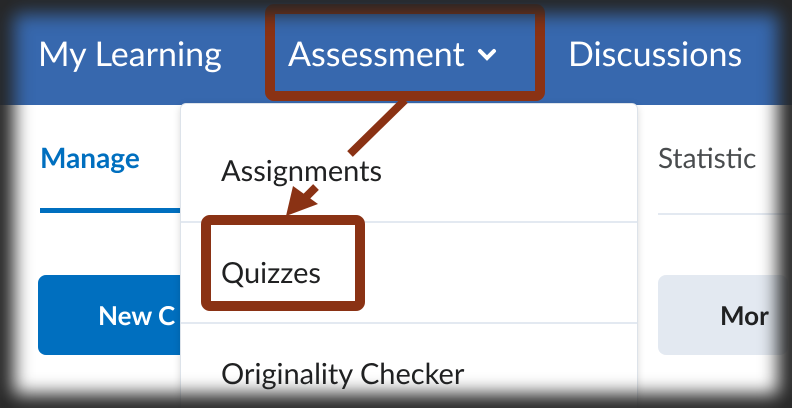  What do you see at coordinates (707, 159) in the screenshot?
I see `tab: Statistic` at bounding box center [707, 159].